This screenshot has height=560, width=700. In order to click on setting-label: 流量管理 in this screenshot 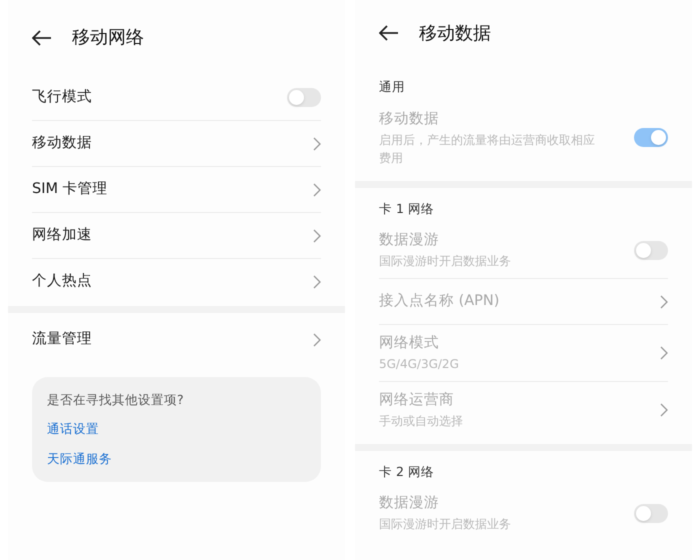, I will do `click(62, 339)`.